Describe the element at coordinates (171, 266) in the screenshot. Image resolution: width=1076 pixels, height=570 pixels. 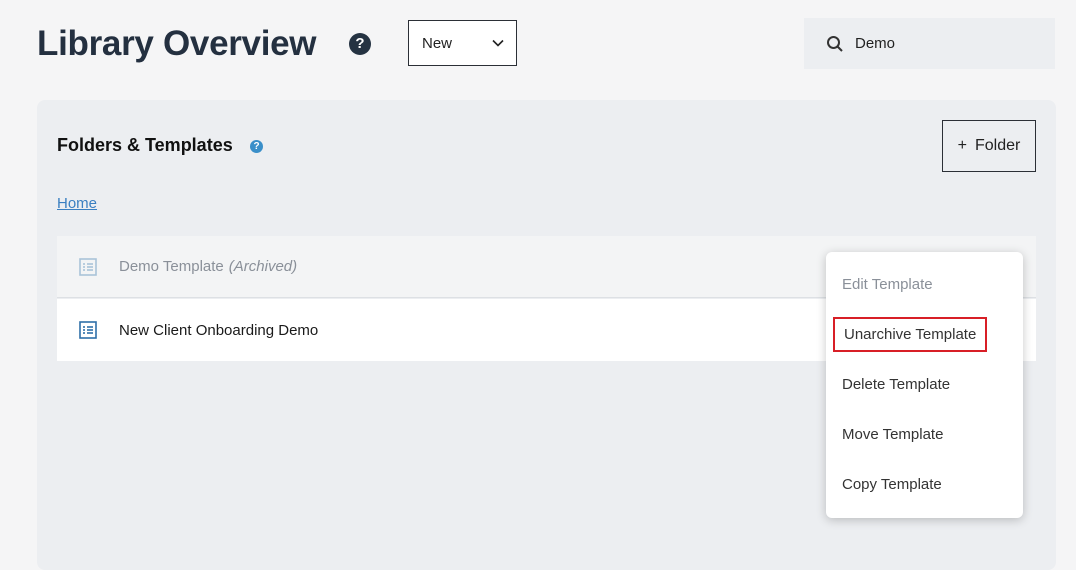
I see `template-name: Demo Template` at that location.